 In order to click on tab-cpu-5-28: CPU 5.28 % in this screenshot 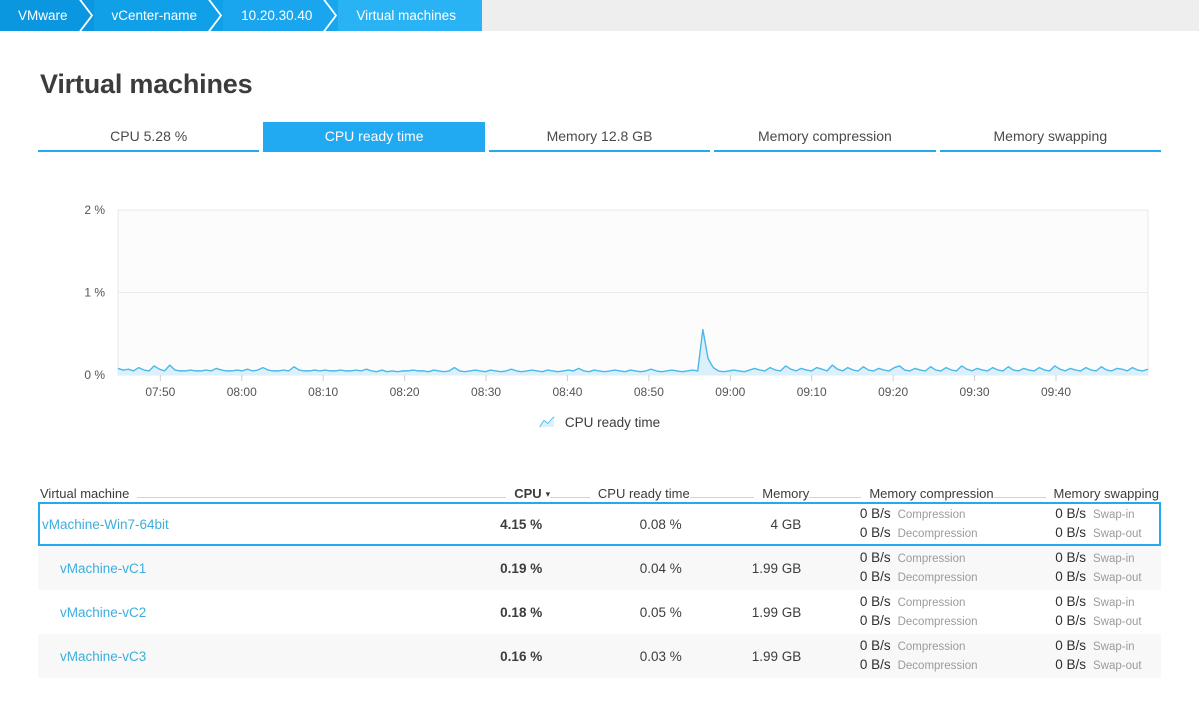, I will do `click(149, 137)`.